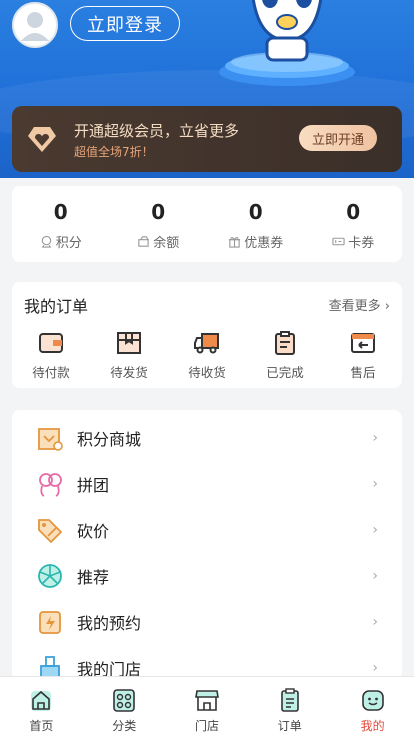  Describe the element at coordinates (363, 355) in the screenshot. I see `order-status-after-sales: 售后` at that location.